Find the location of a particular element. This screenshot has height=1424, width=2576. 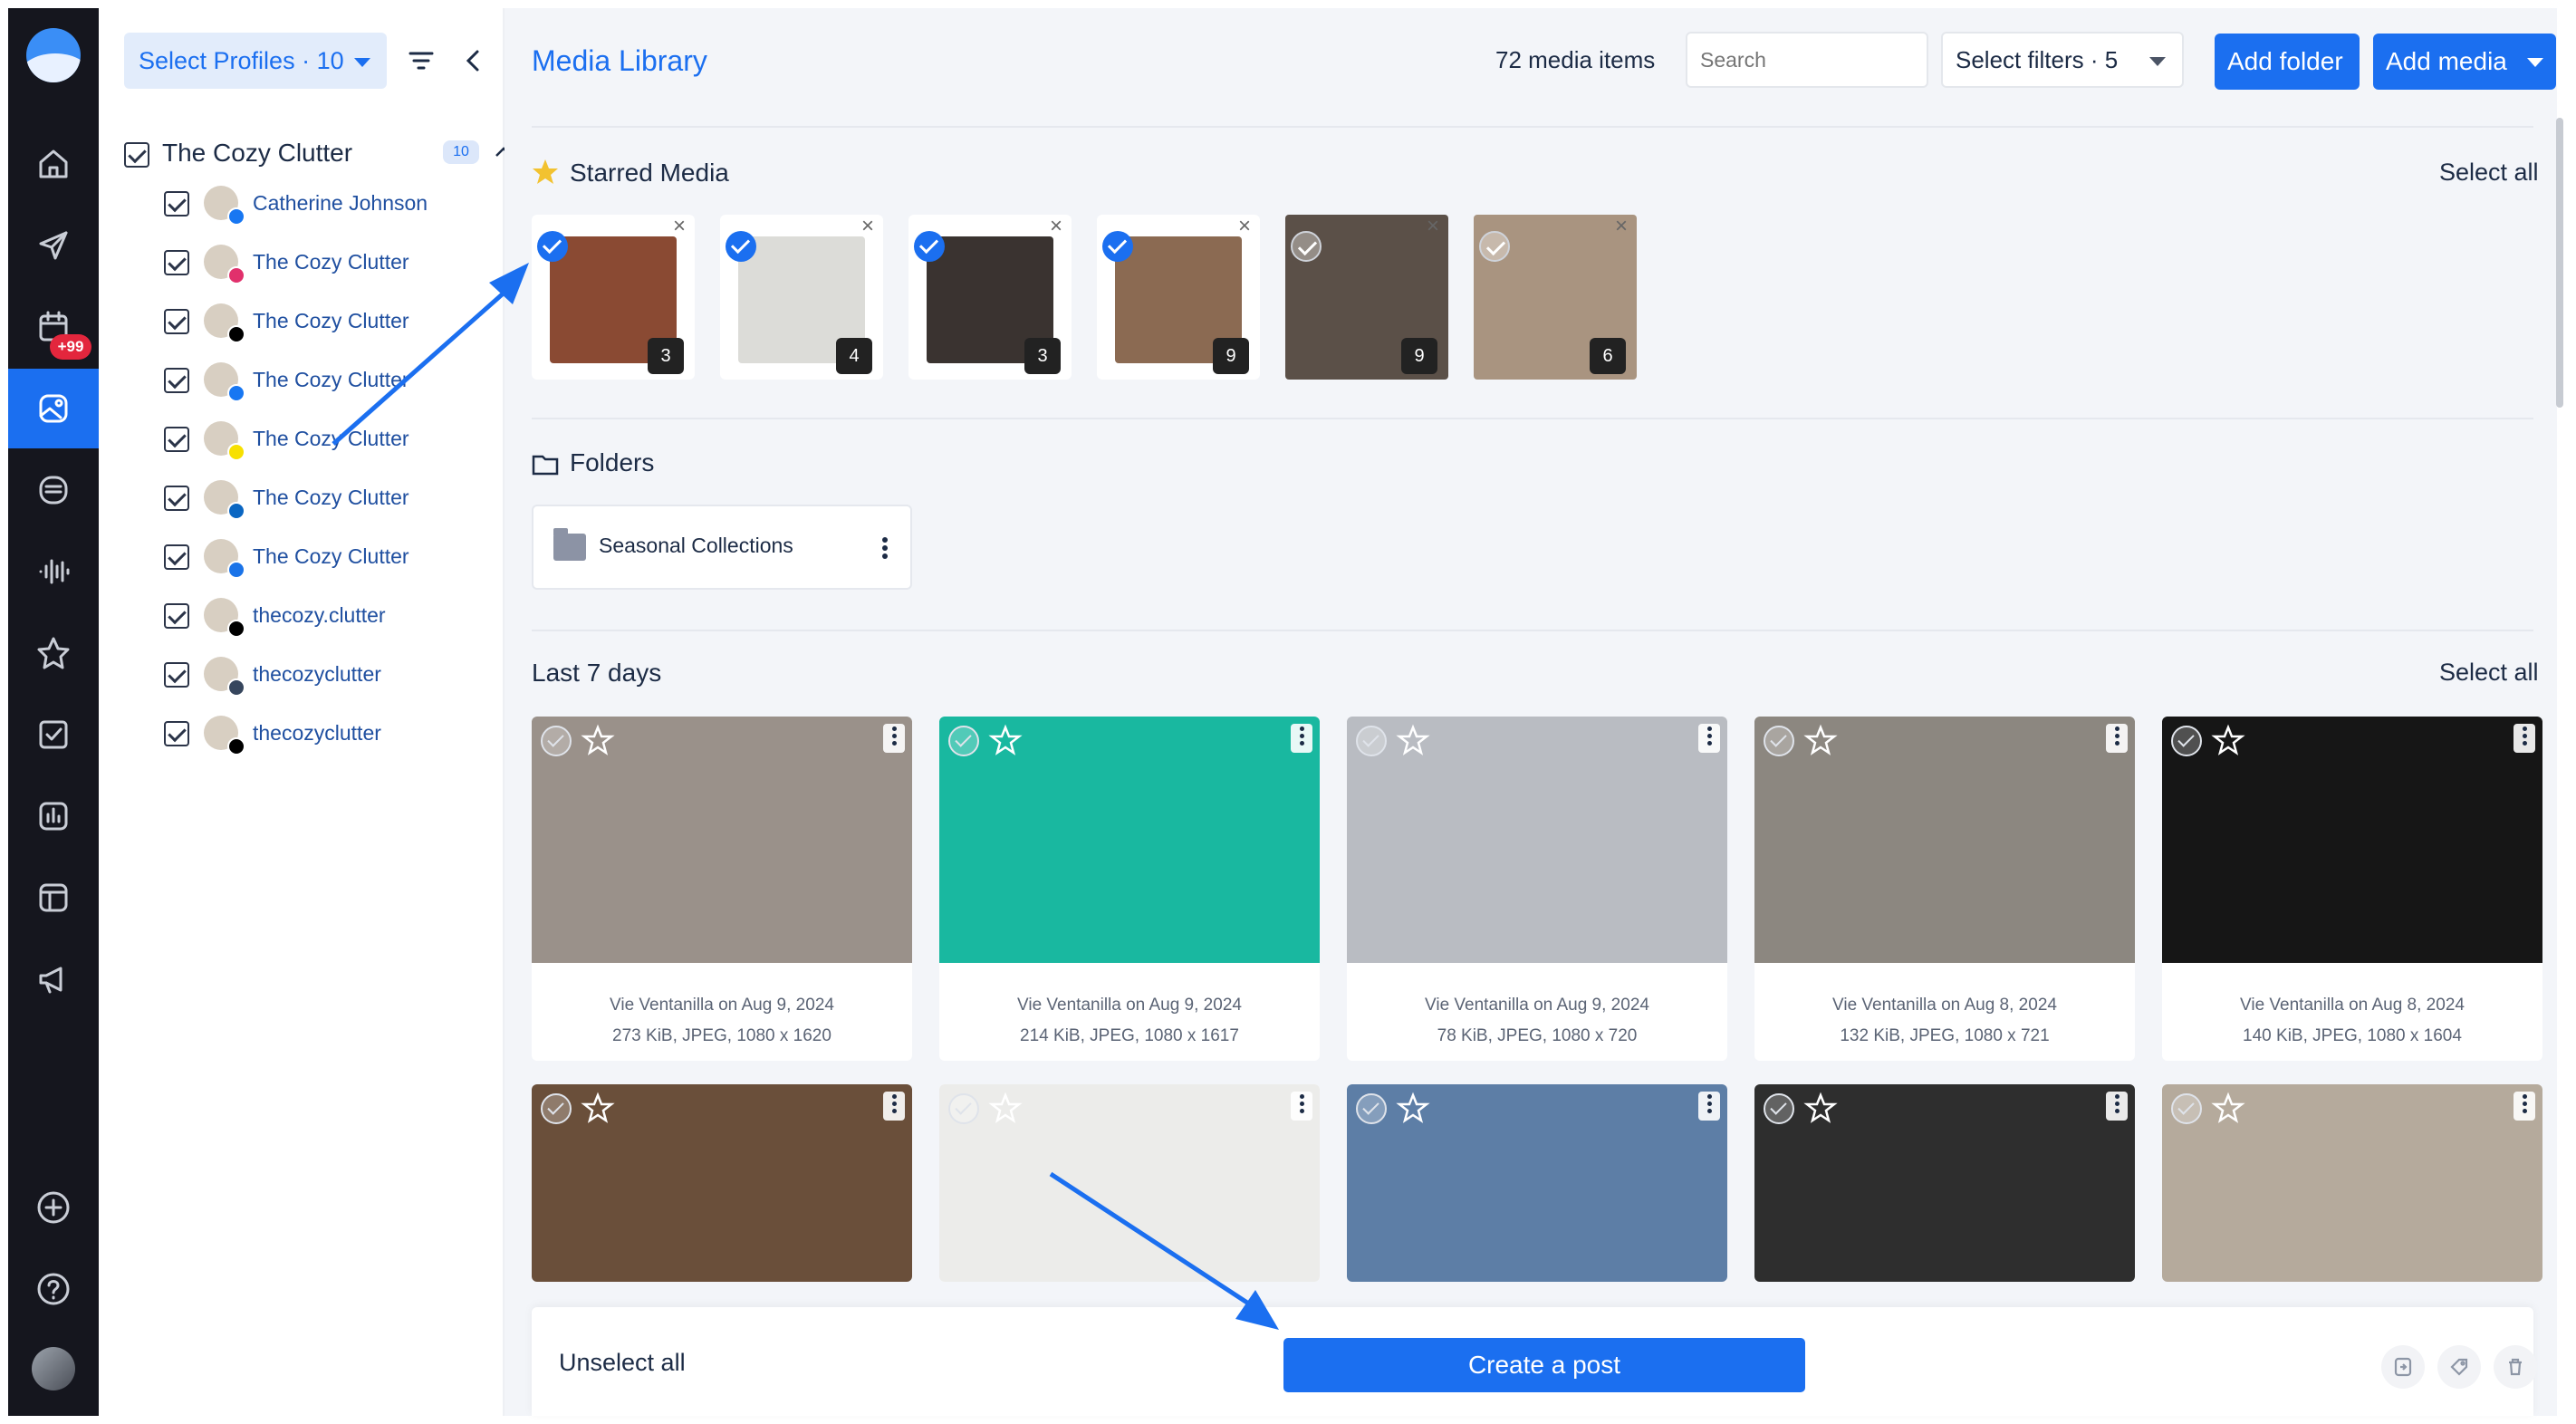

inbox-icon is located at coordinates (53, 490).